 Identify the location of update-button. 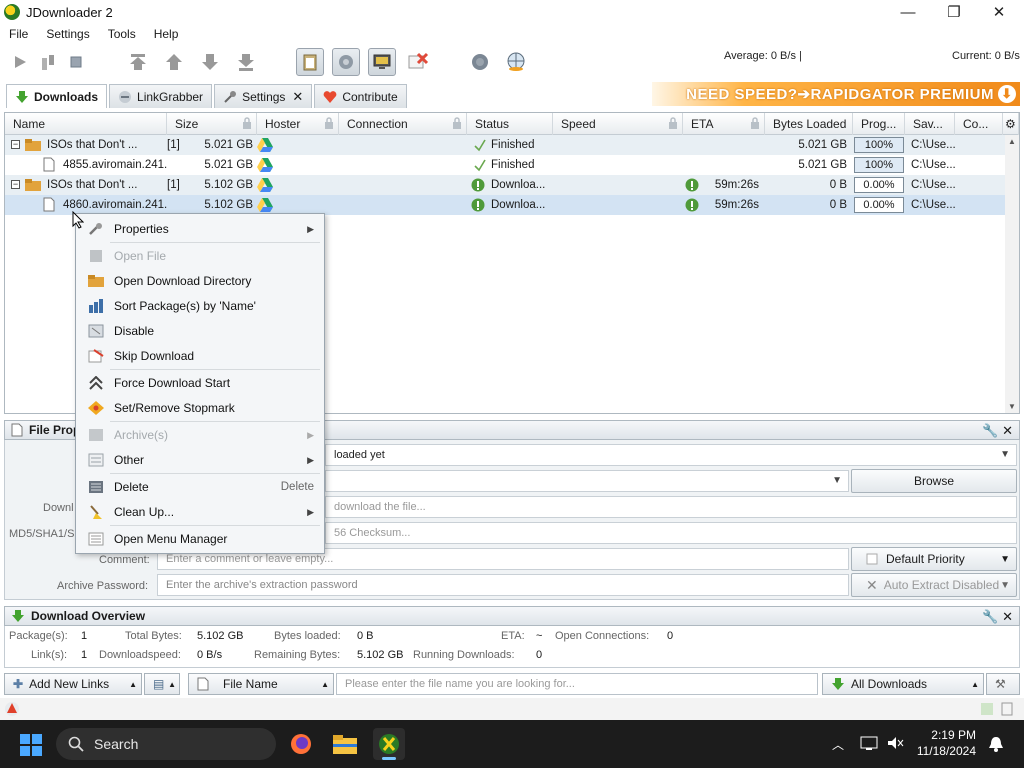
(516, 62).